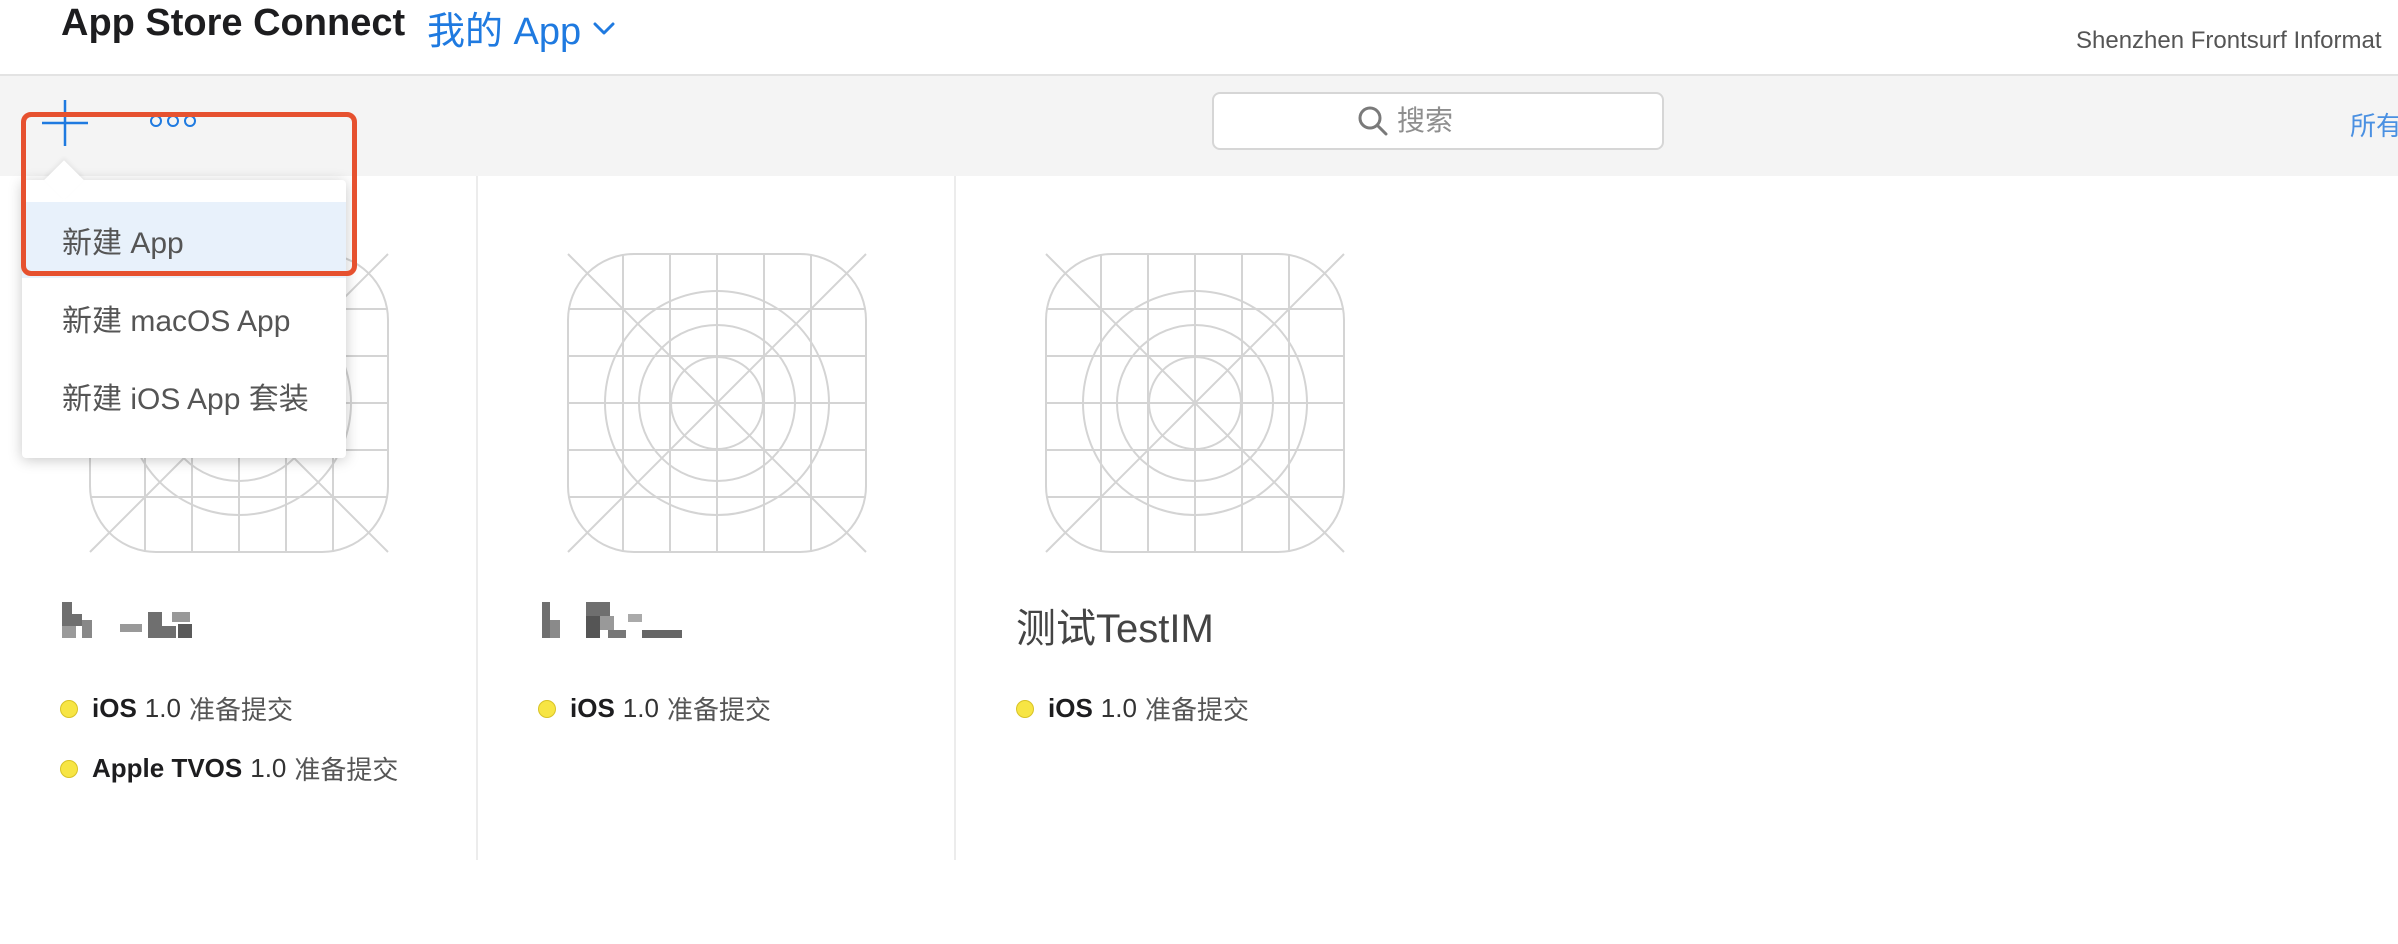 The image size is (2398, 944). I want to click on toolbar: 所有, so click(1199, 126).